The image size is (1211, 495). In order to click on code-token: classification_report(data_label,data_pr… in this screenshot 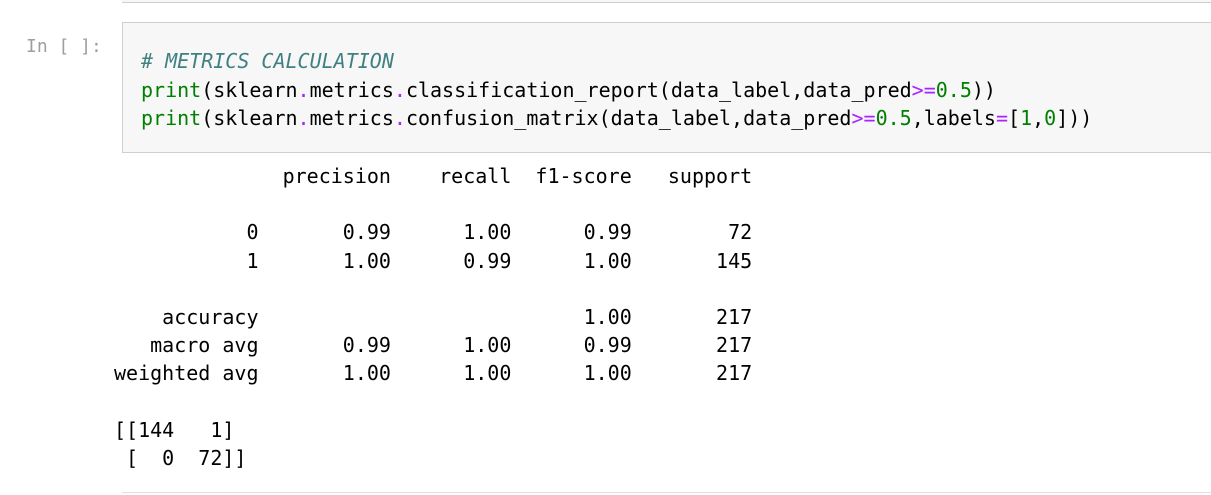, I will do `click(658, 89)`.